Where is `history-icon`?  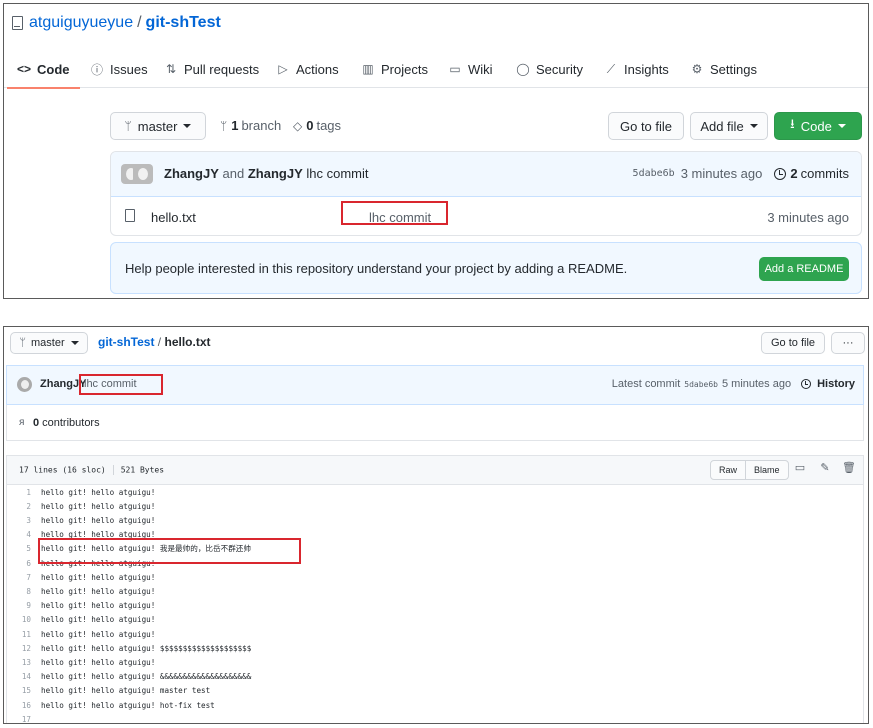
history-icon is located at coordinates (780, 173).